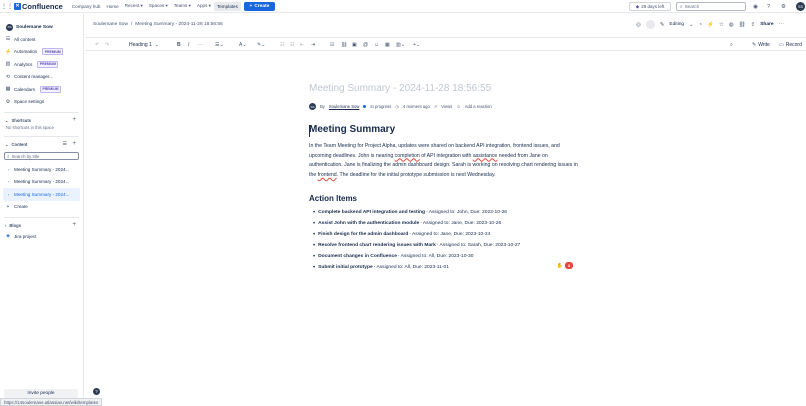 The image size is (806, 406). What do you see at coordinates (74, 144) in the screenshot?
I see `add-content-icon: +` at bounding box center [74, 144].